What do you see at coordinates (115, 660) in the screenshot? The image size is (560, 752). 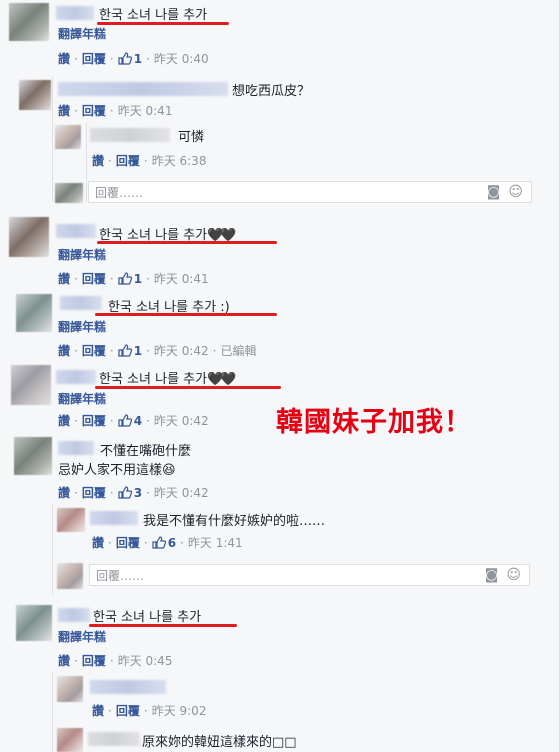 I see `comment-actions: 讚 · 回覆 · 昨天 0:45` at bounding box center [115, 660].